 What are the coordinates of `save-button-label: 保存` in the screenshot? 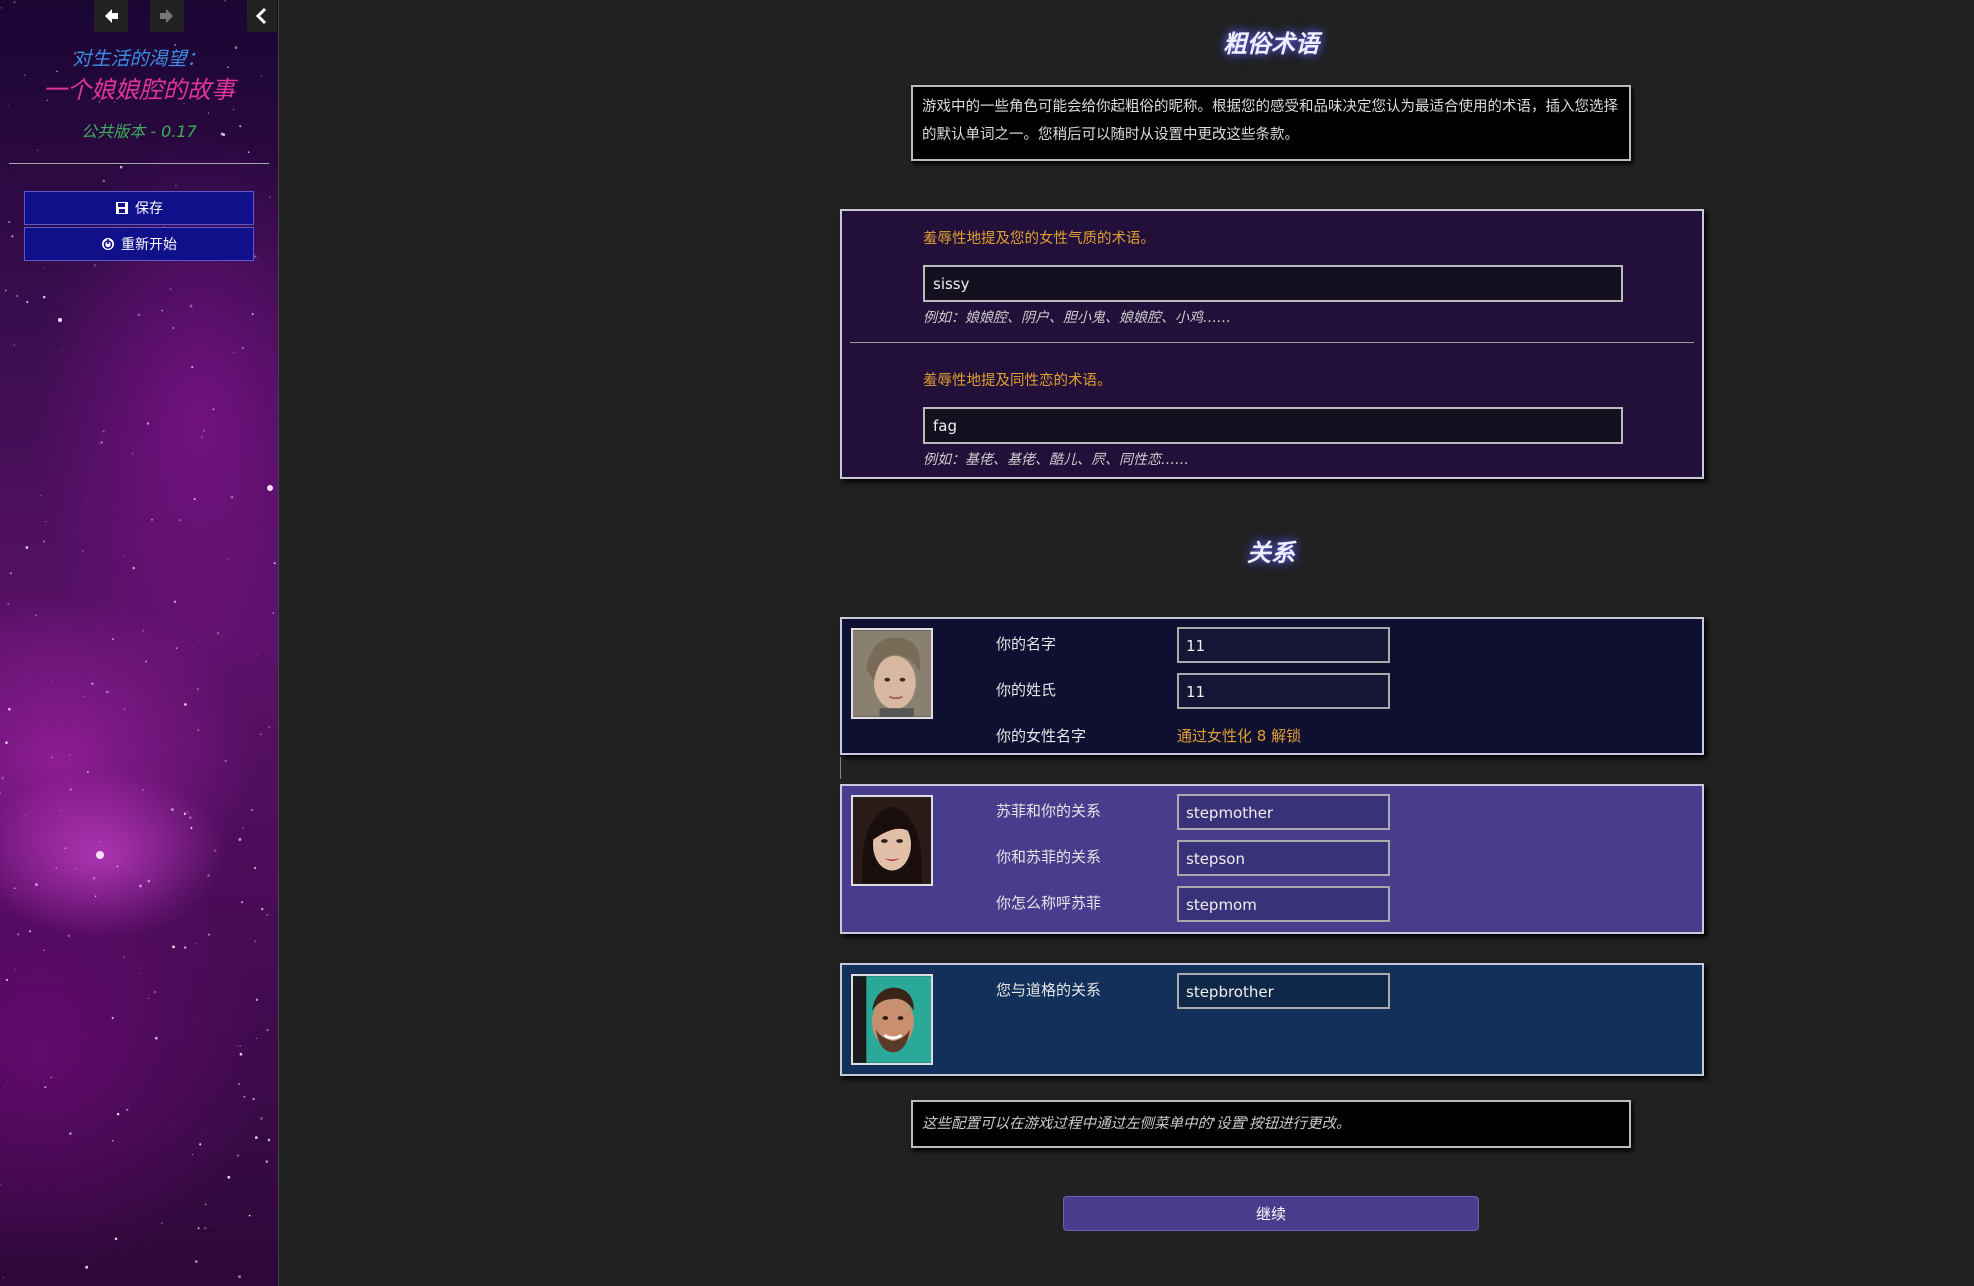 It's located at (149, 209).